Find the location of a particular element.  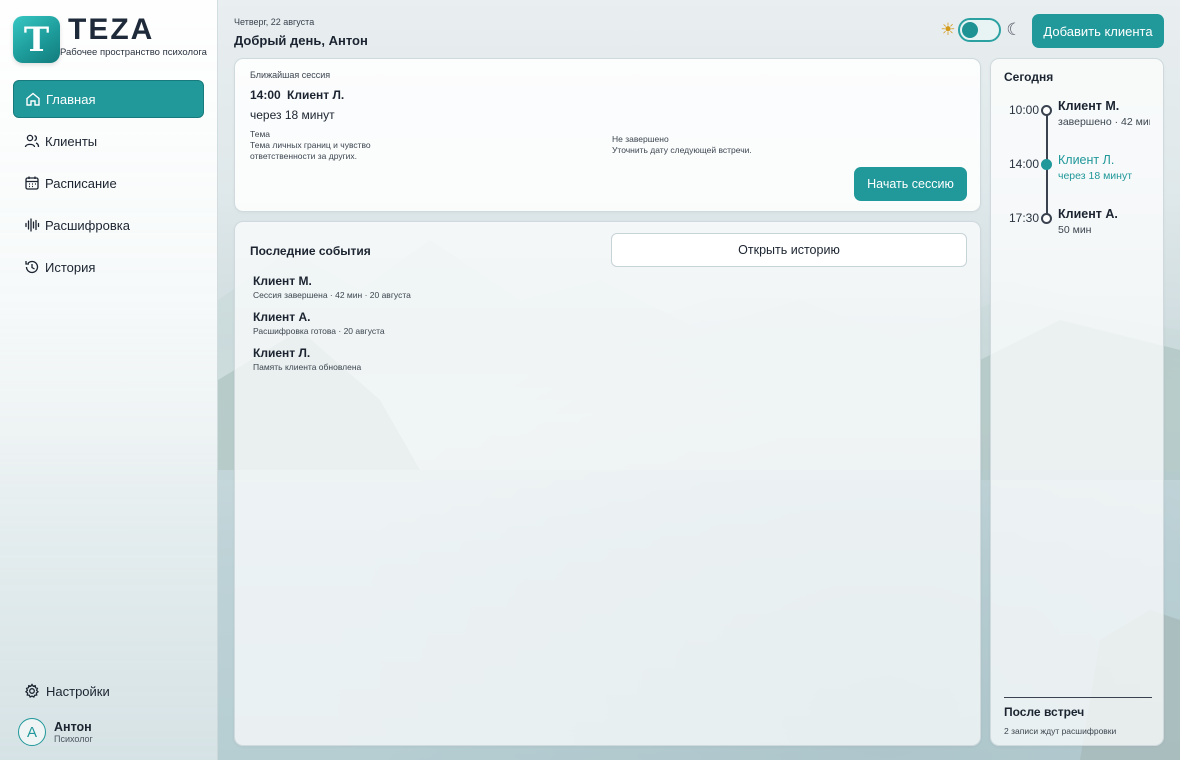

settings-label: Настройки is located at coordinates (78, 691).